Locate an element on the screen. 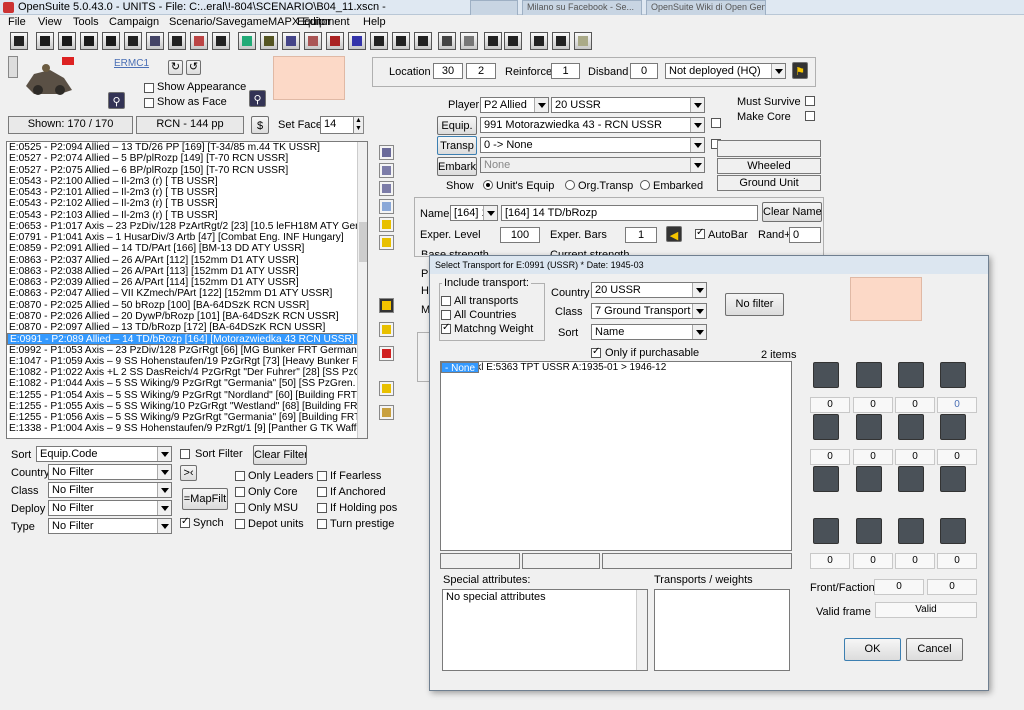  rank-button is located at coordinates (386, 412).